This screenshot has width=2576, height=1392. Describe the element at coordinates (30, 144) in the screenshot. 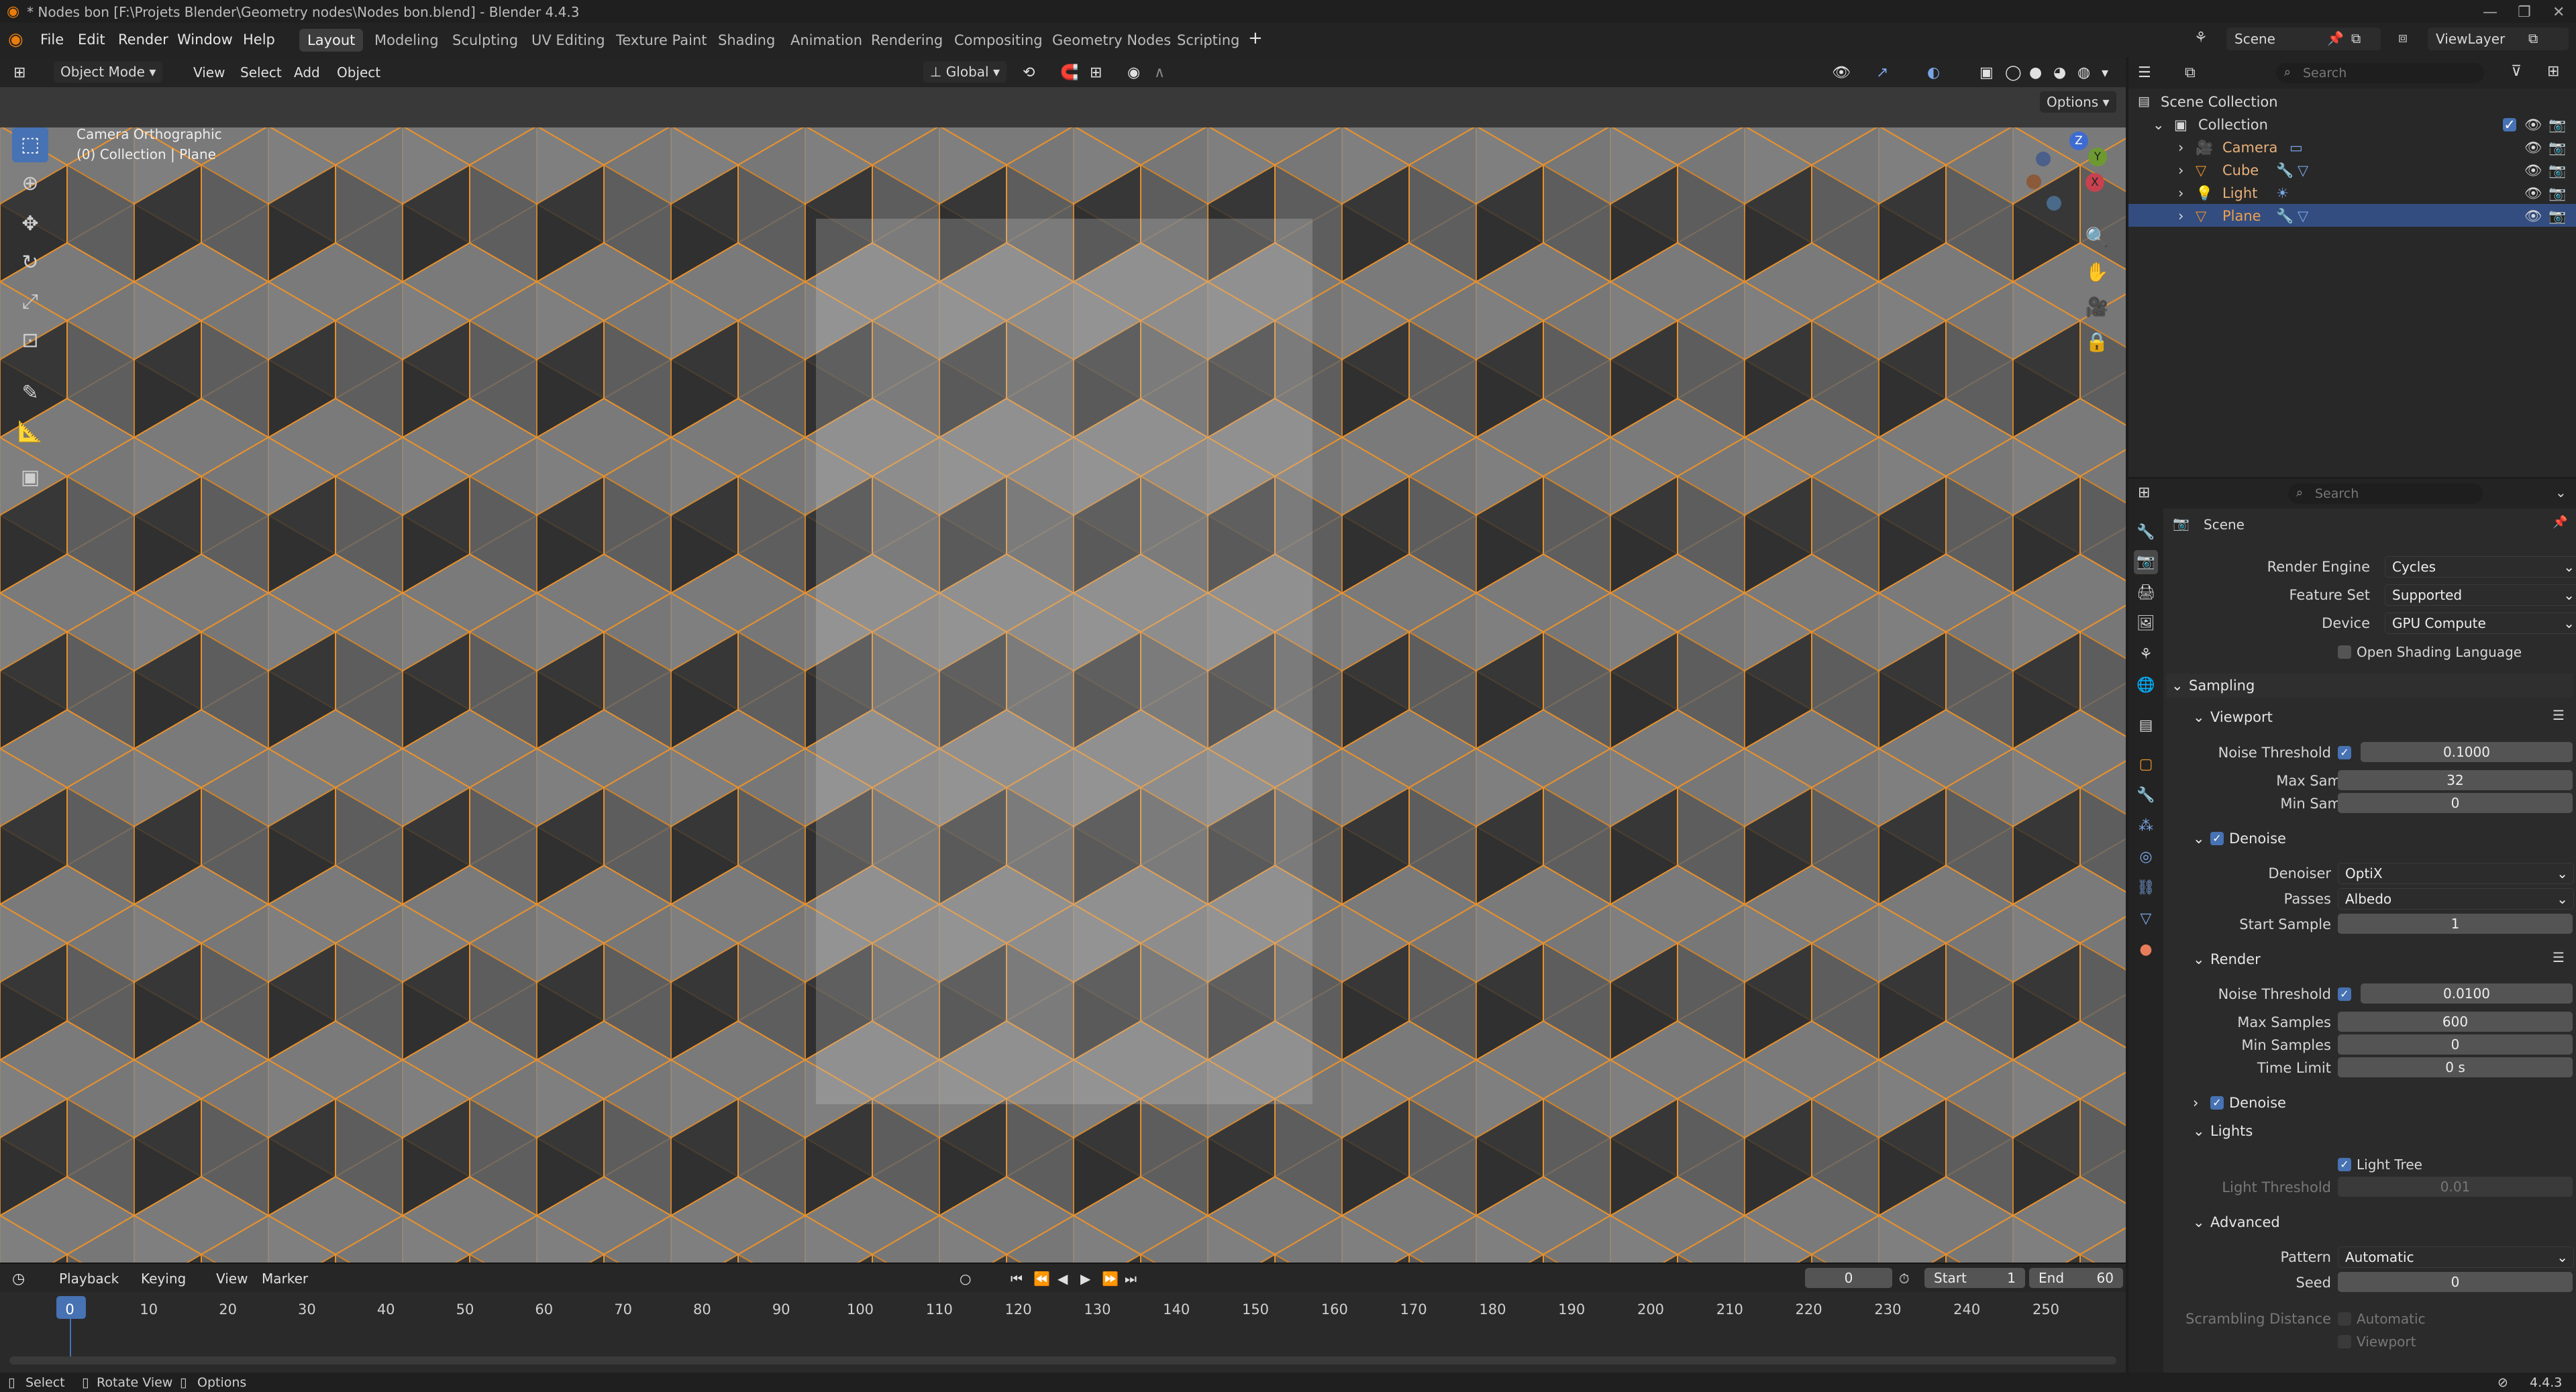

I see `select-box-tool: ⬚` at that location.